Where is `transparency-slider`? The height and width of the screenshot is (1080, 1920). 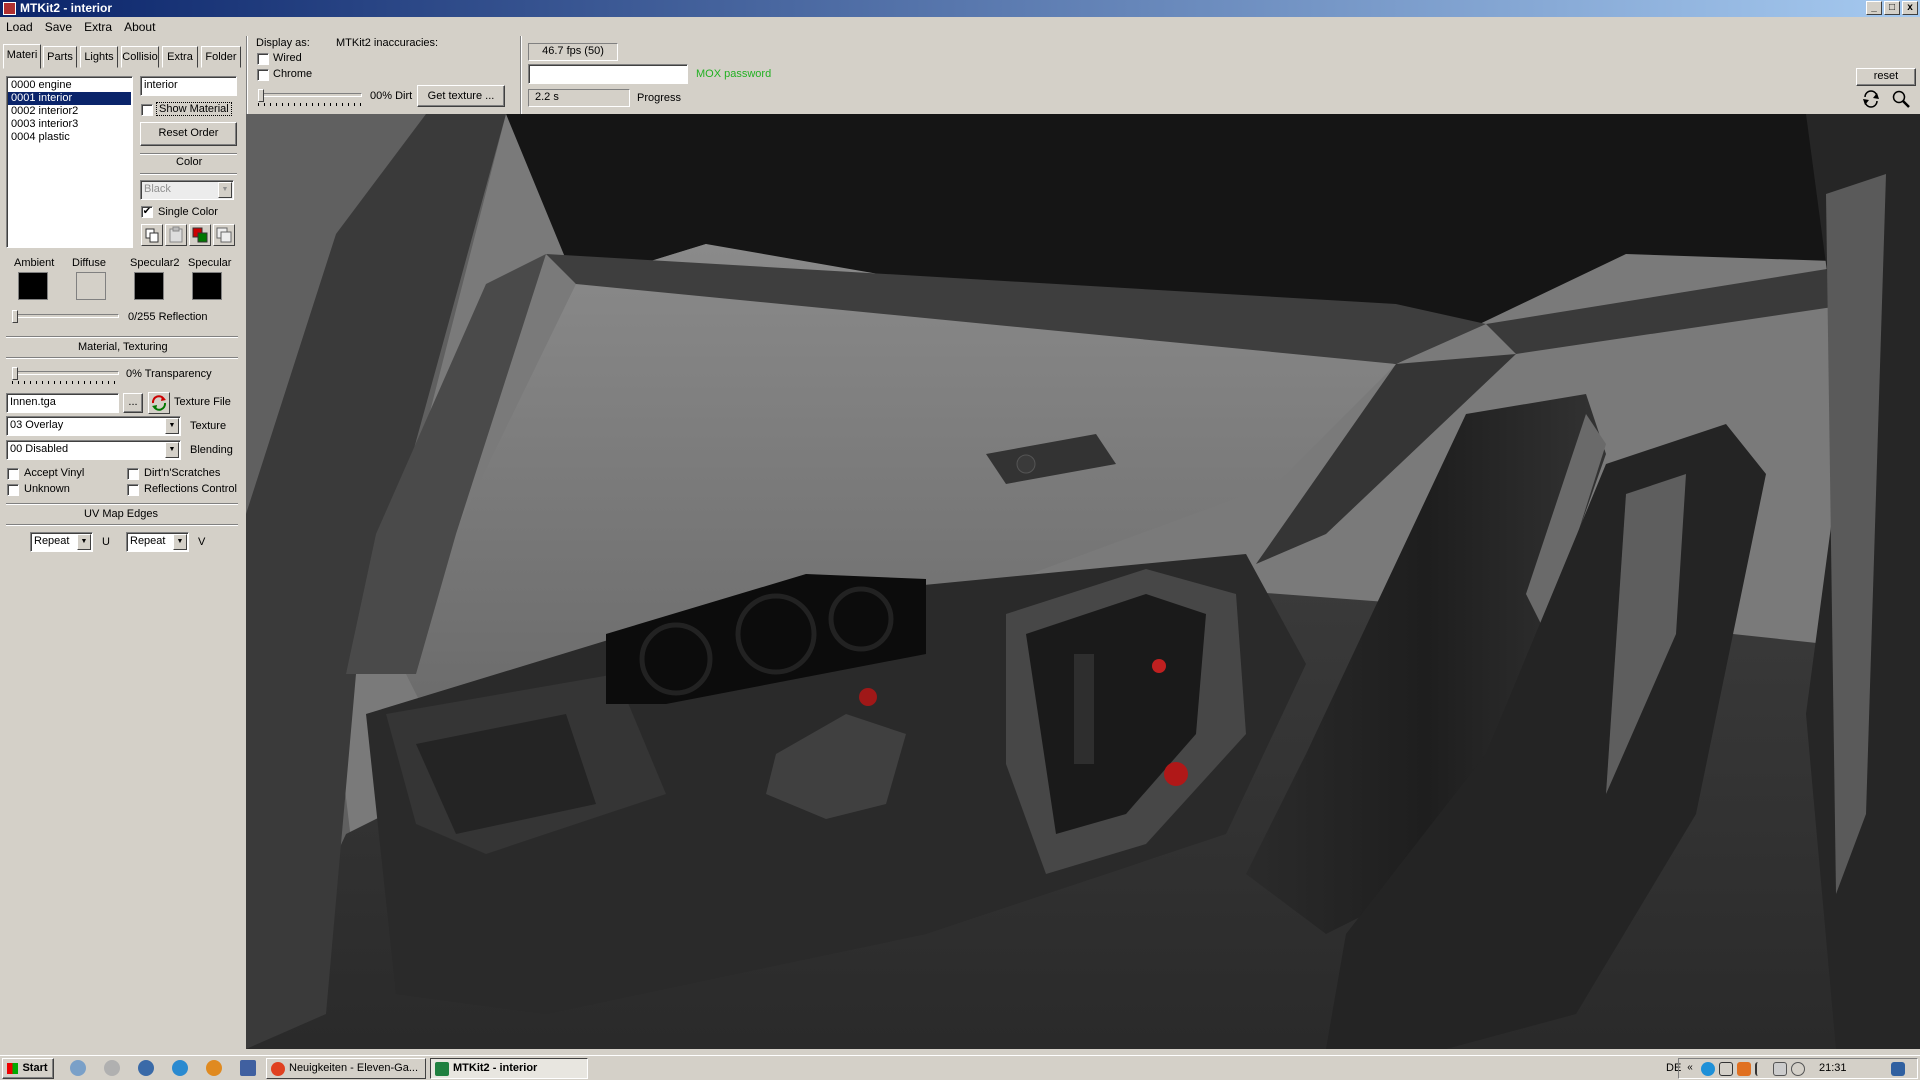 transparency-slider is located at coordinates (65, 375).